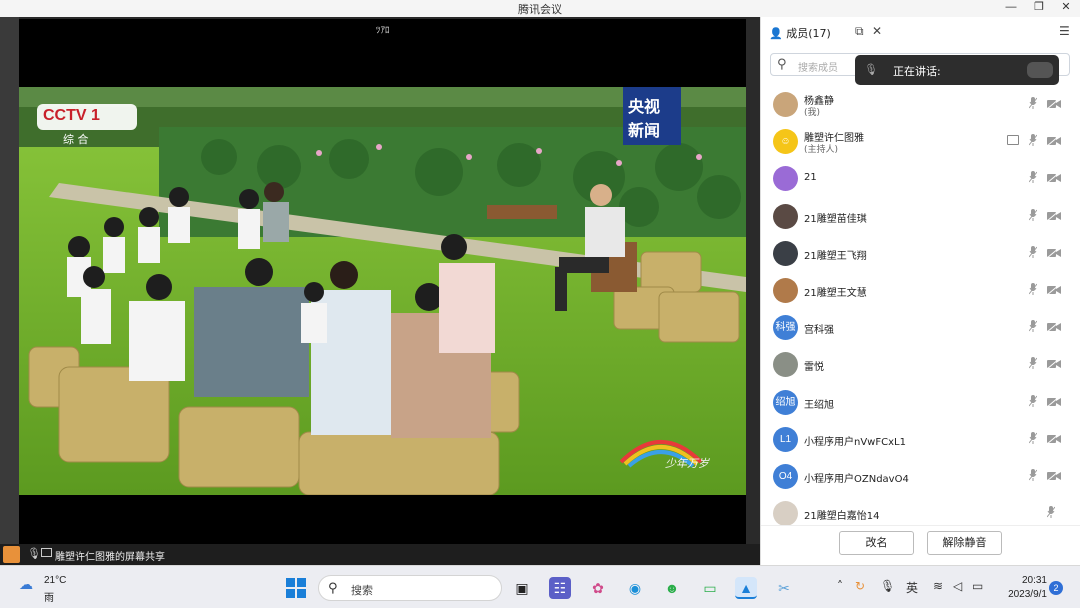  What do you see at coordinates (920, 291) in the screenshot?
I see `member-row: 21雕塑王文慧` at bounding box center [920, 291].